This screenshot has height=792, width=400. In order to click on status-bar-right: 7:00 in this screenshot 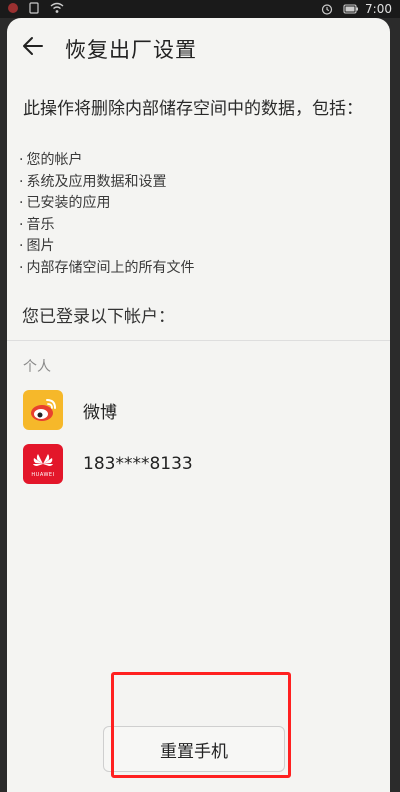, I will do `click(356, 9)`.